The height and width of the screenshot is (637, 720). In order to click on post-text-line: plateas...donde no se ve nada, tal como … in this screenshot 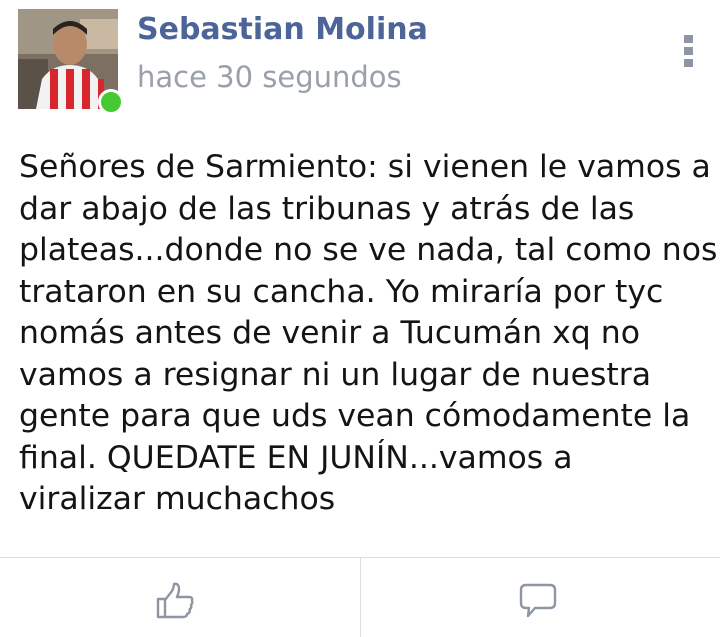, I will do `click(368, 250)`.